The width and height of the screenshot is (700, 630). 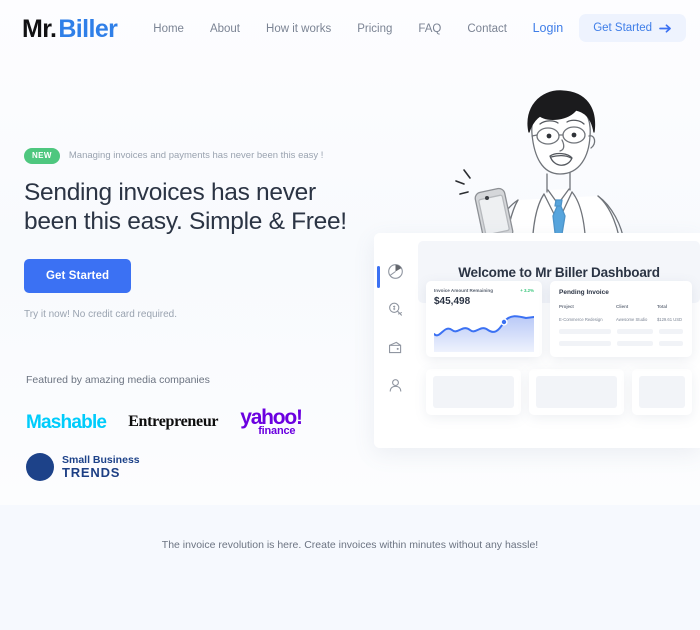 What do you see at coordinates (277, 430) in the screenshot?
I see `logo-yahoo-sub: finance` at bounding box center [277, 430].